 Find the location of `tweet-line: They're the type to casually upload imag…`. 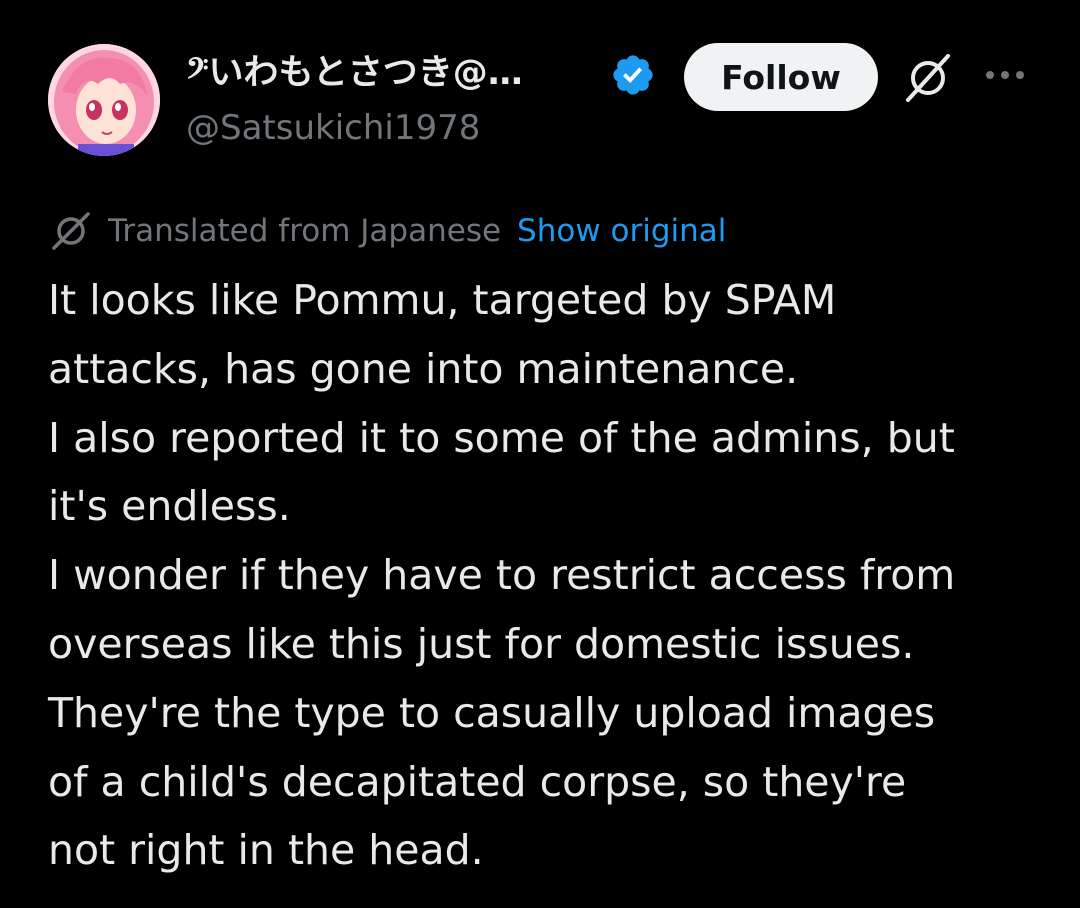

tweet-line: They're the type to casually upload imag… is located at coordinates (492, 712).